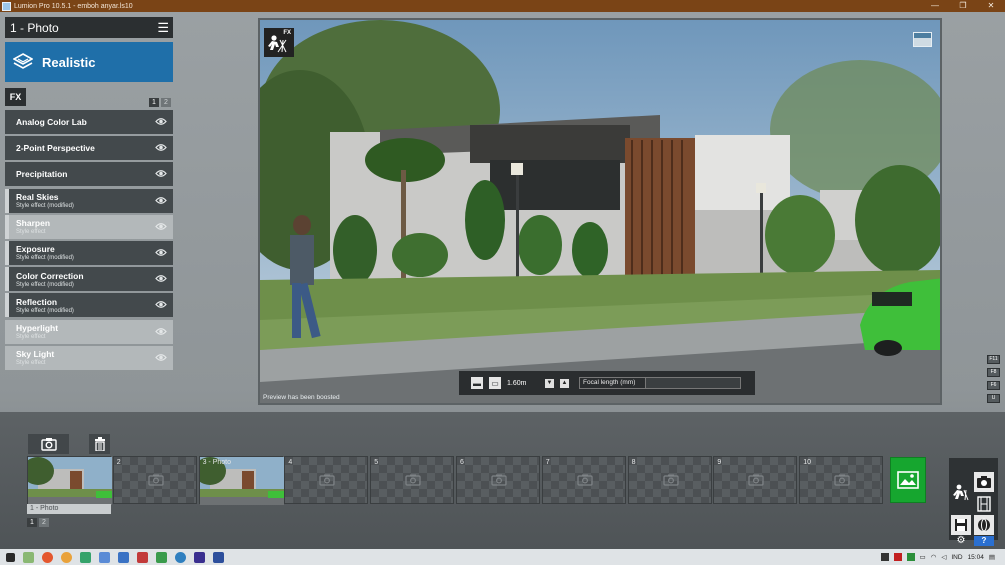  What do you see at coordinates (961, 541) in the screenshot?
I see `settings-button: ⚙` at bounding box center [961, 541].